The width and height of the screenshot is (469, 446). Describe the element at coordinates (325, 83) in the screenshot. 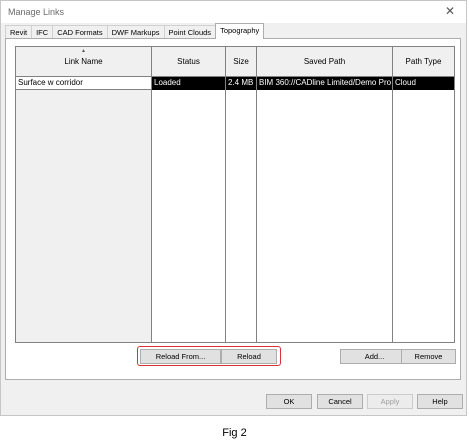

I see `table-row-saved-path: BIM 360://CADline Limited/Demo Pro` at that location.